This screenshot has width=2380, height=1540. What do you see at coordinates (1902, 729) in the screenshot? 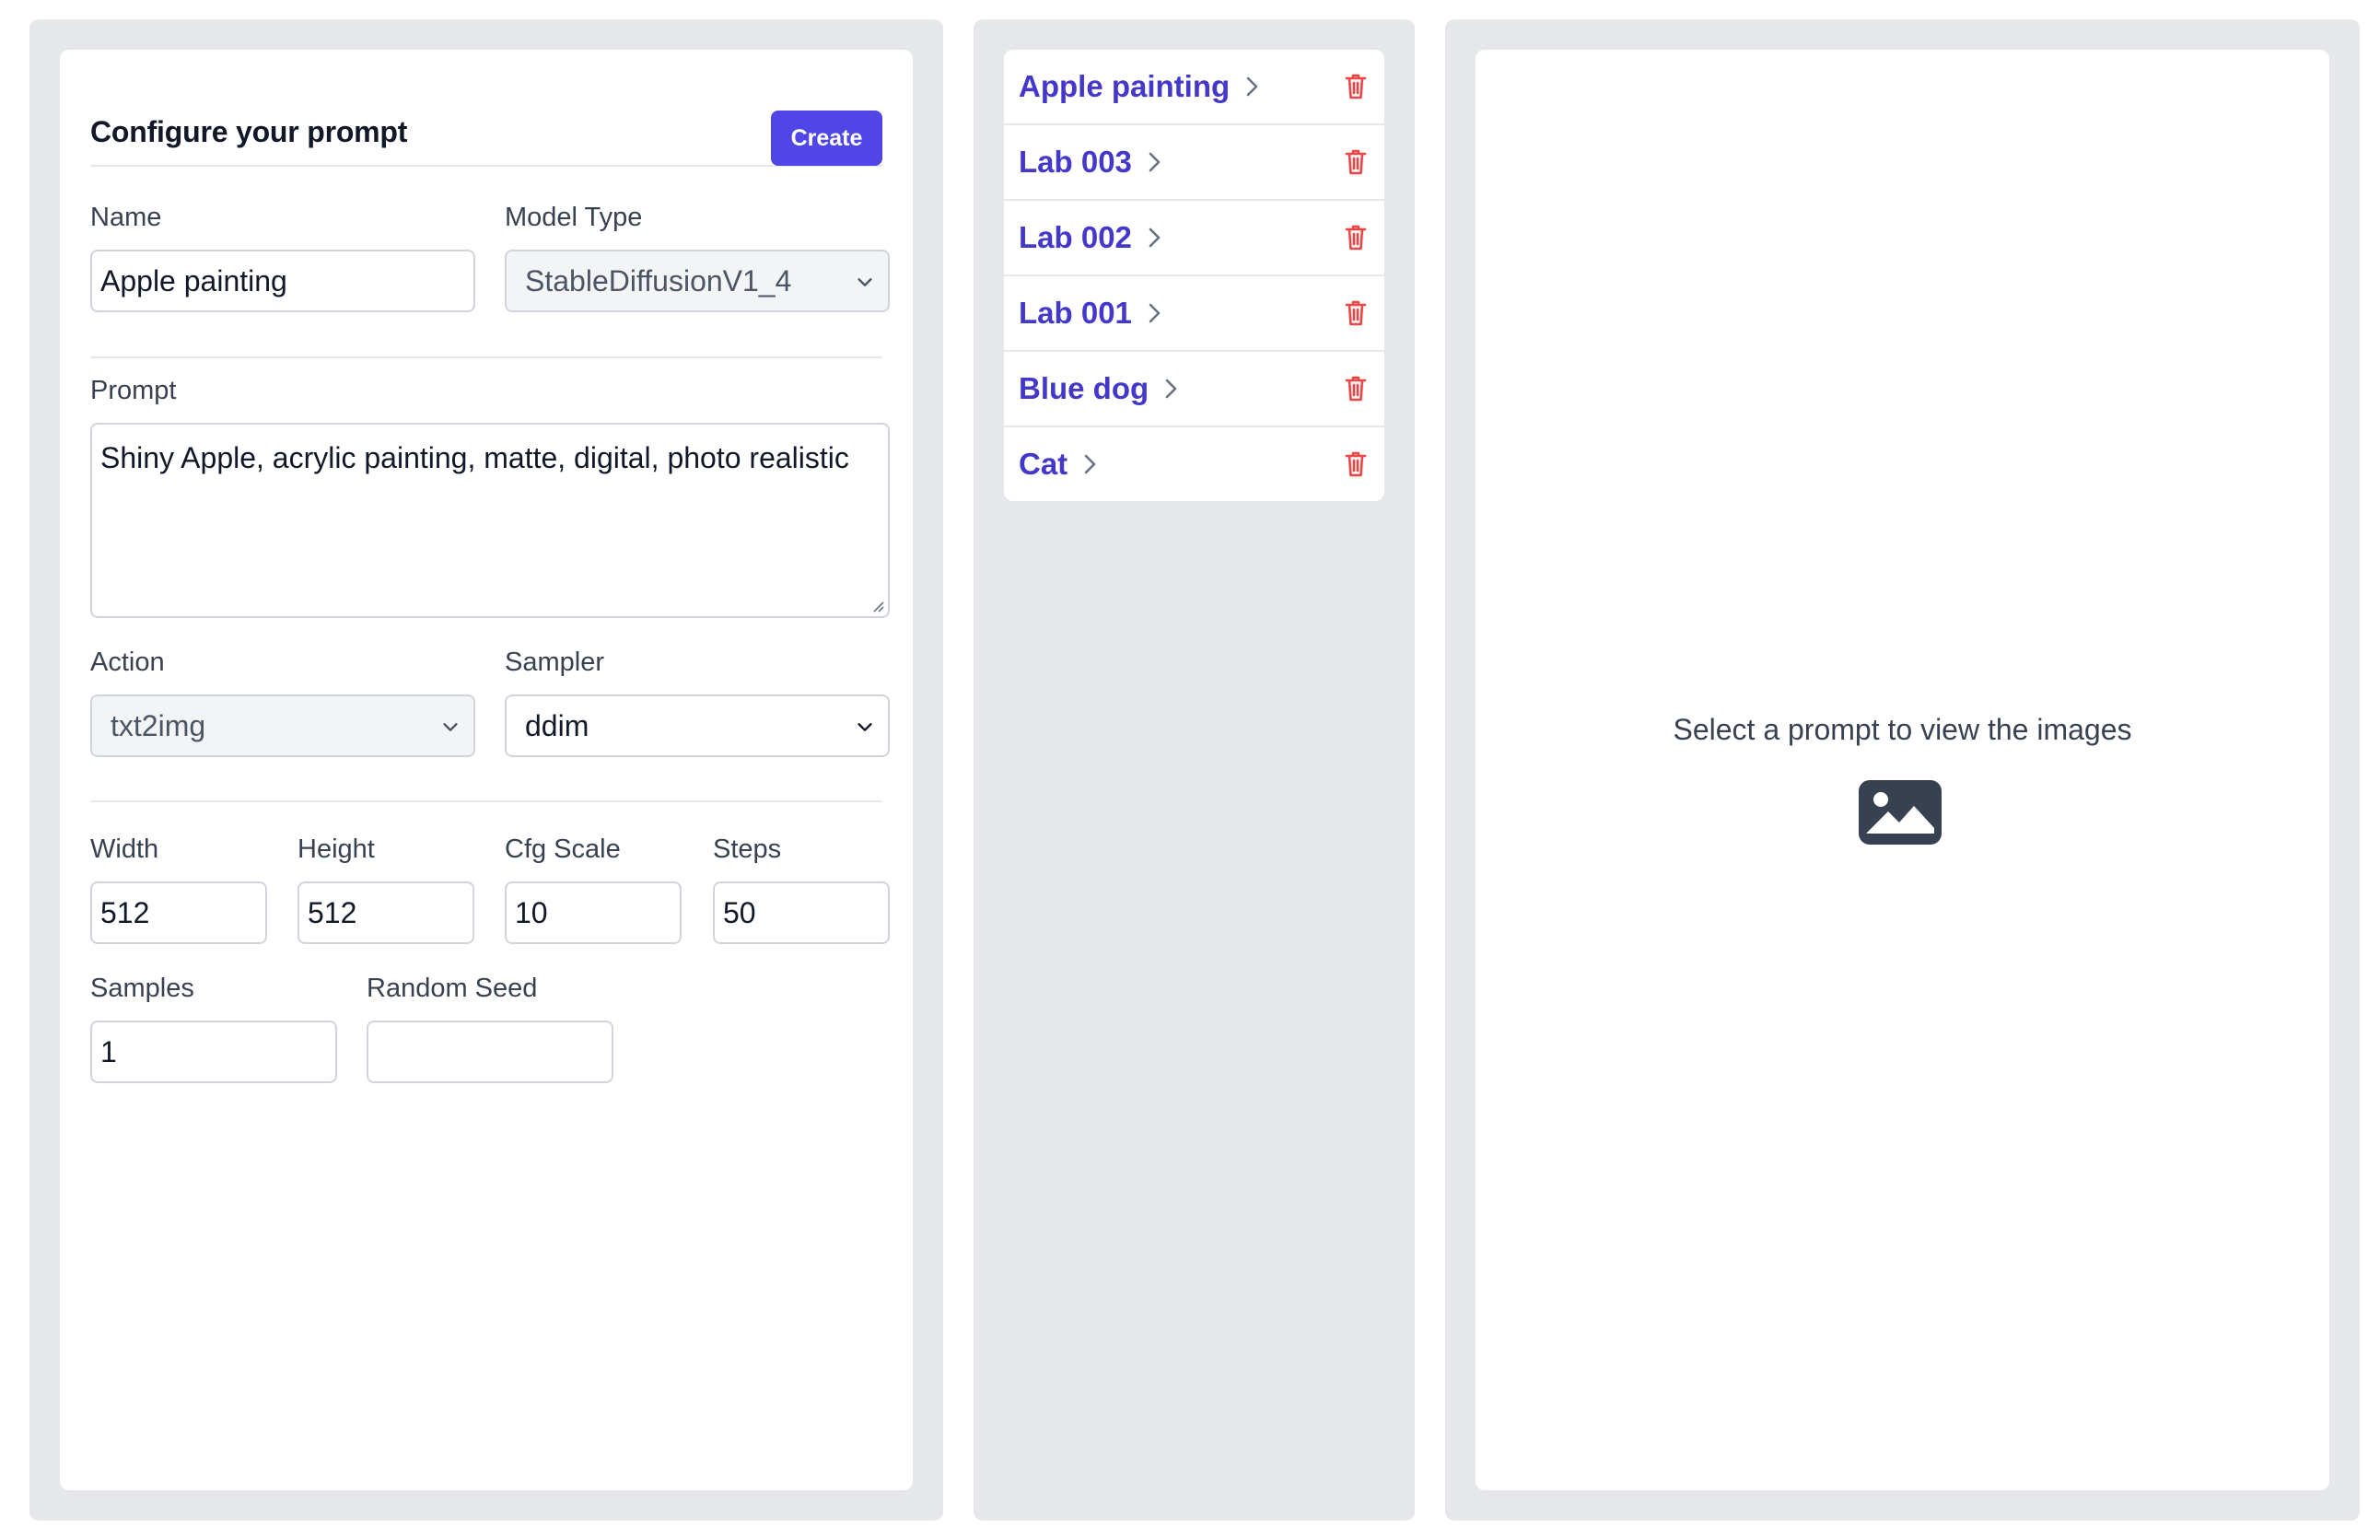
I see `empty-state-message: Select a prompt to view the images` at bounding box center [1902, 729].